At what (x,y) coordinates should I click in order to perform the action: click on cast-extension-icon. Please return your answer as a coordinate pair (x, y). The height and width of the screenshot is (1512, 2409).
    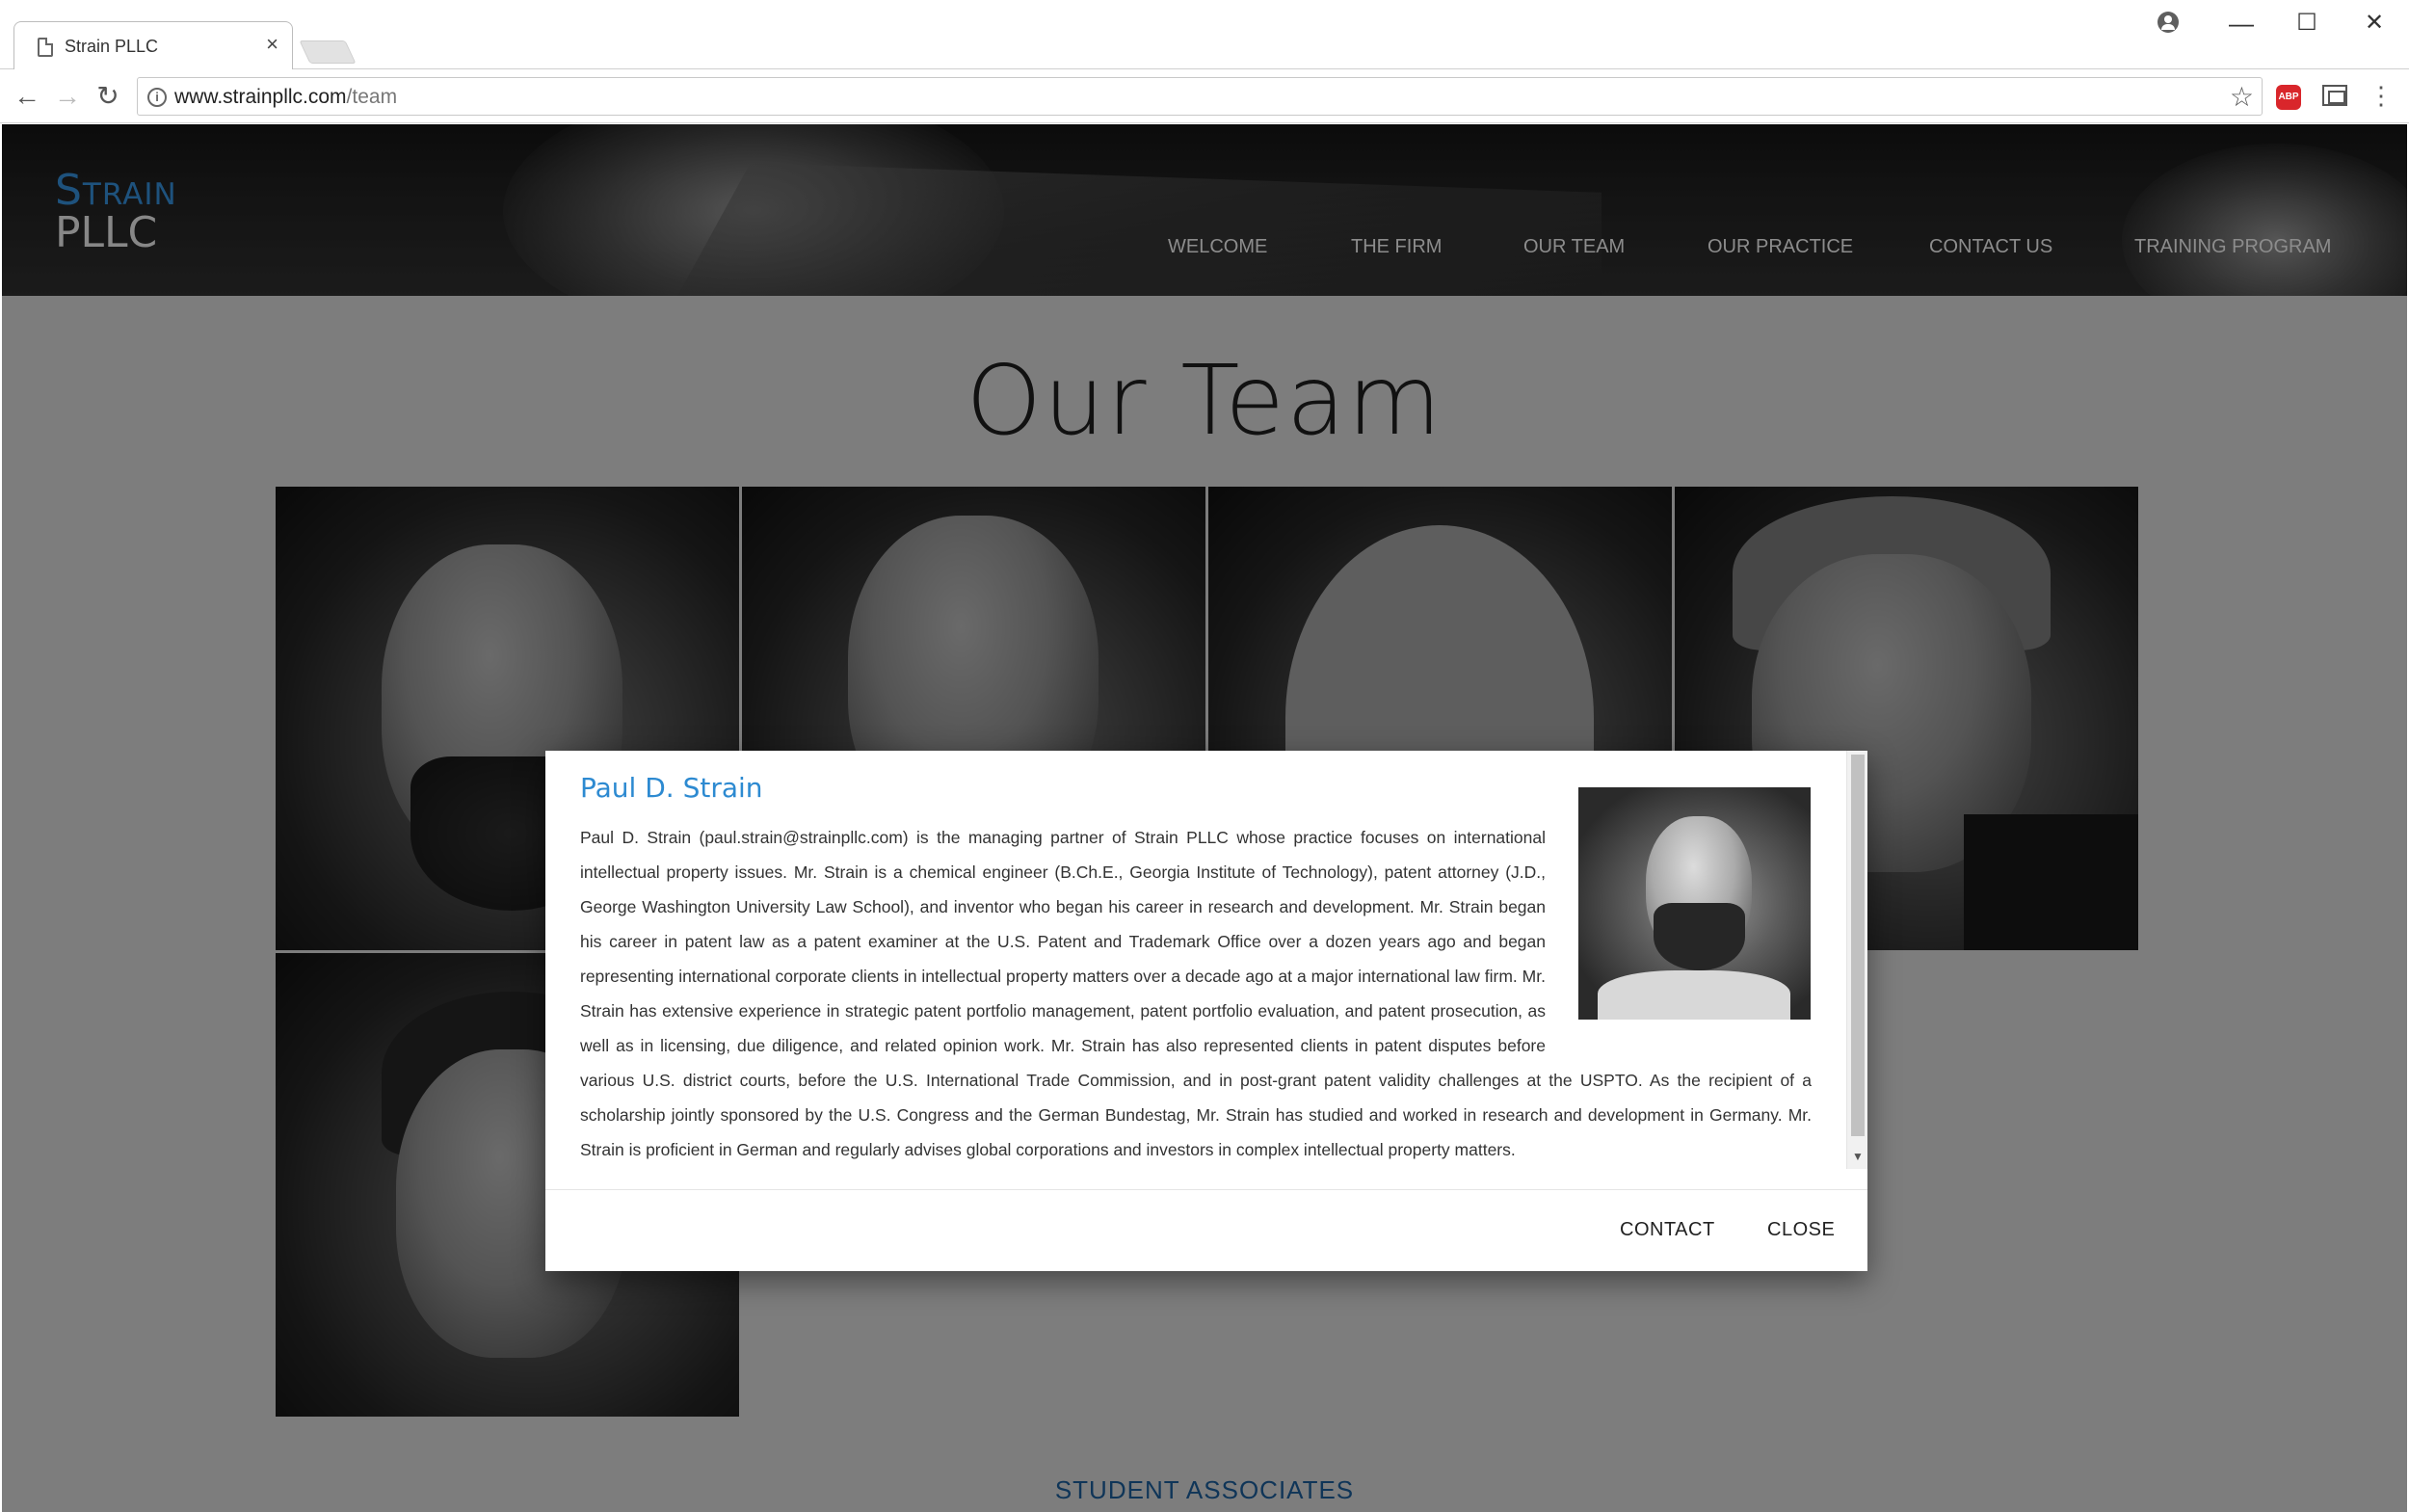
    Looking at the image, I should click on (2334, 95).